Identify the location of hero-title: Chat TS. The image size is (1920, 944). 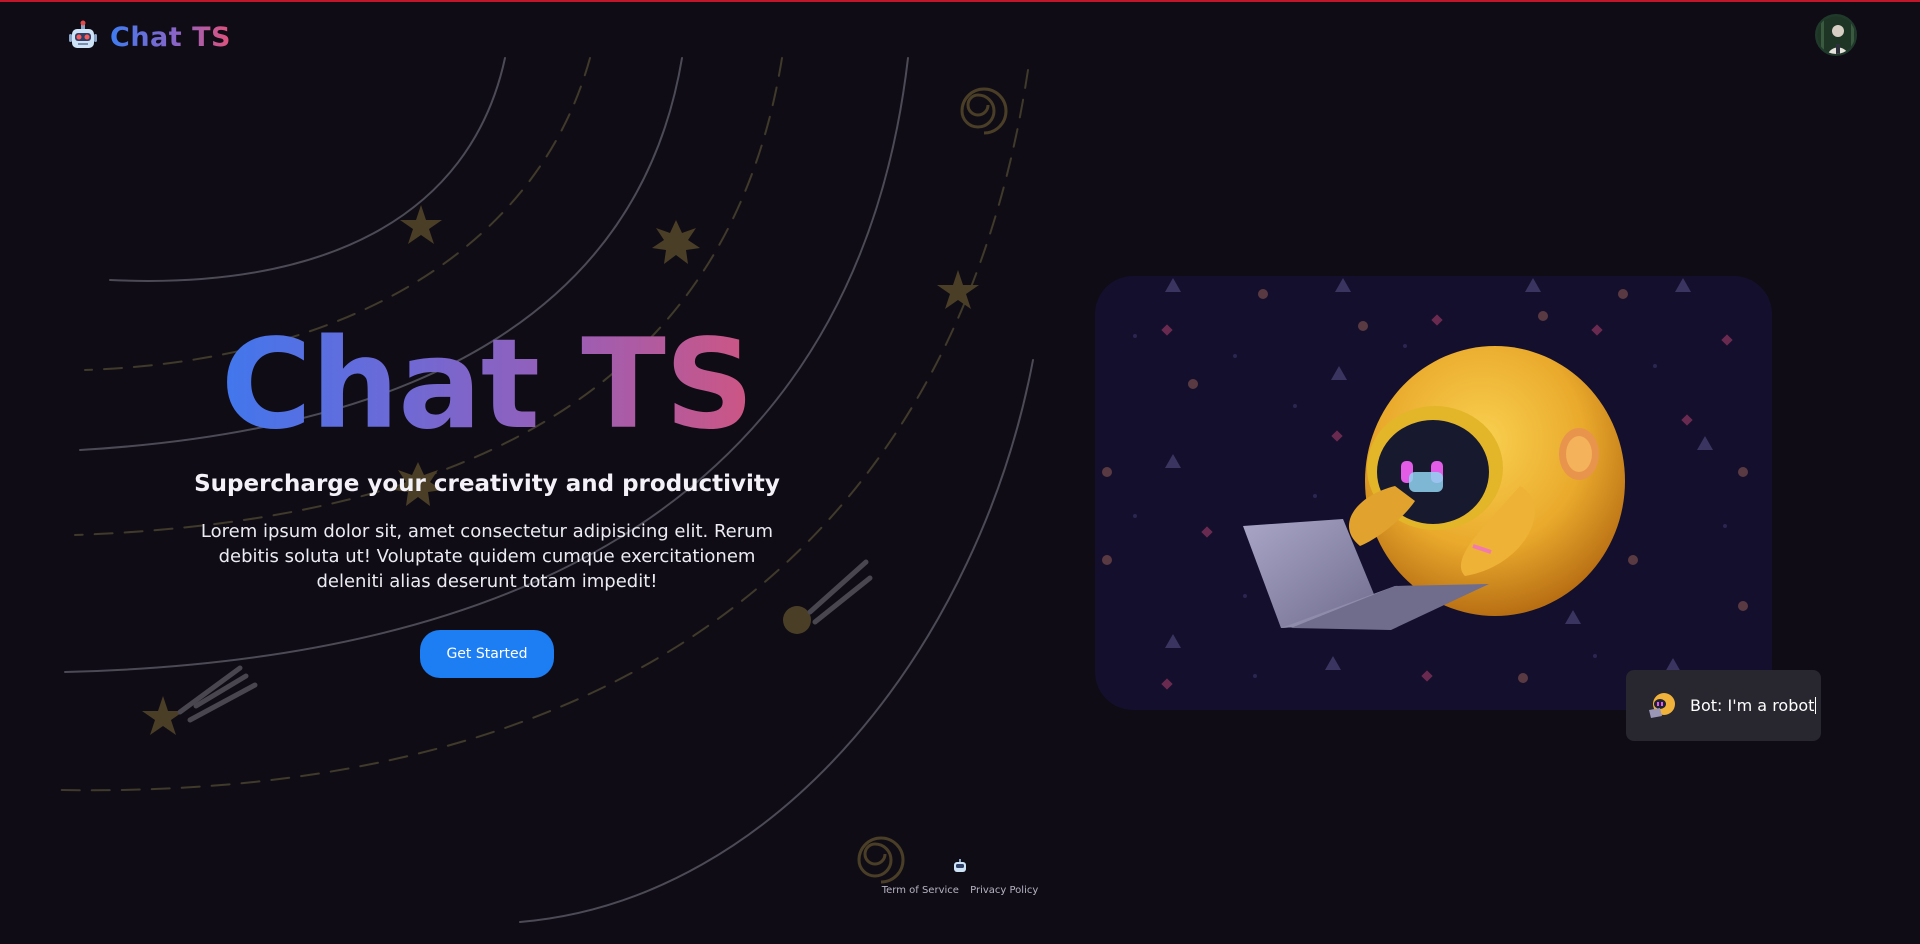
(487, 385).